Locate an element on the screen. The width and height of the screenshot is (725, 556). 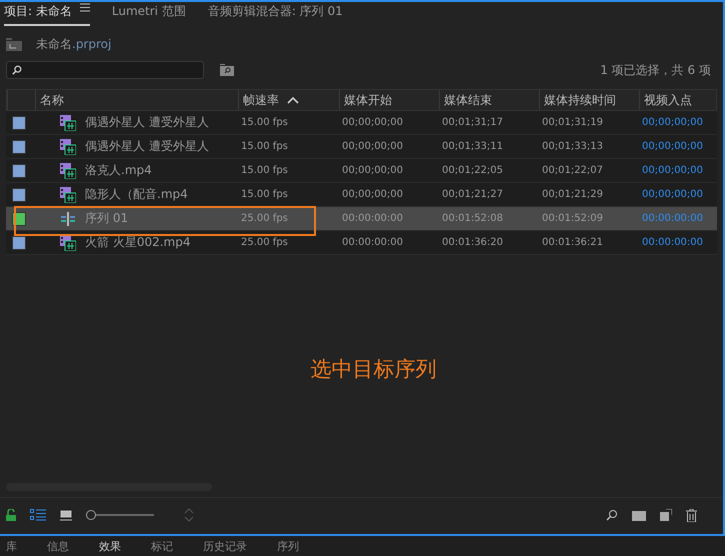
table-row: 洛克人.mp4 15.00 fps 00;00;00;00 00;01;22;05 00;01;22;07 00;00;00;00 is located at coordinates (361, 171).